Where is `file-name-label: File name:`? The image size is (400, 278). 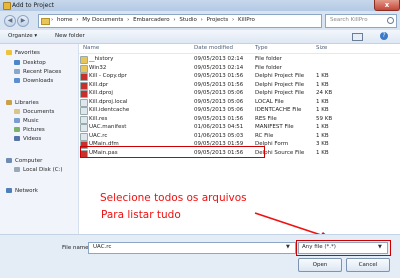 file-name-label: File name: is located at coordinates (76, 248).